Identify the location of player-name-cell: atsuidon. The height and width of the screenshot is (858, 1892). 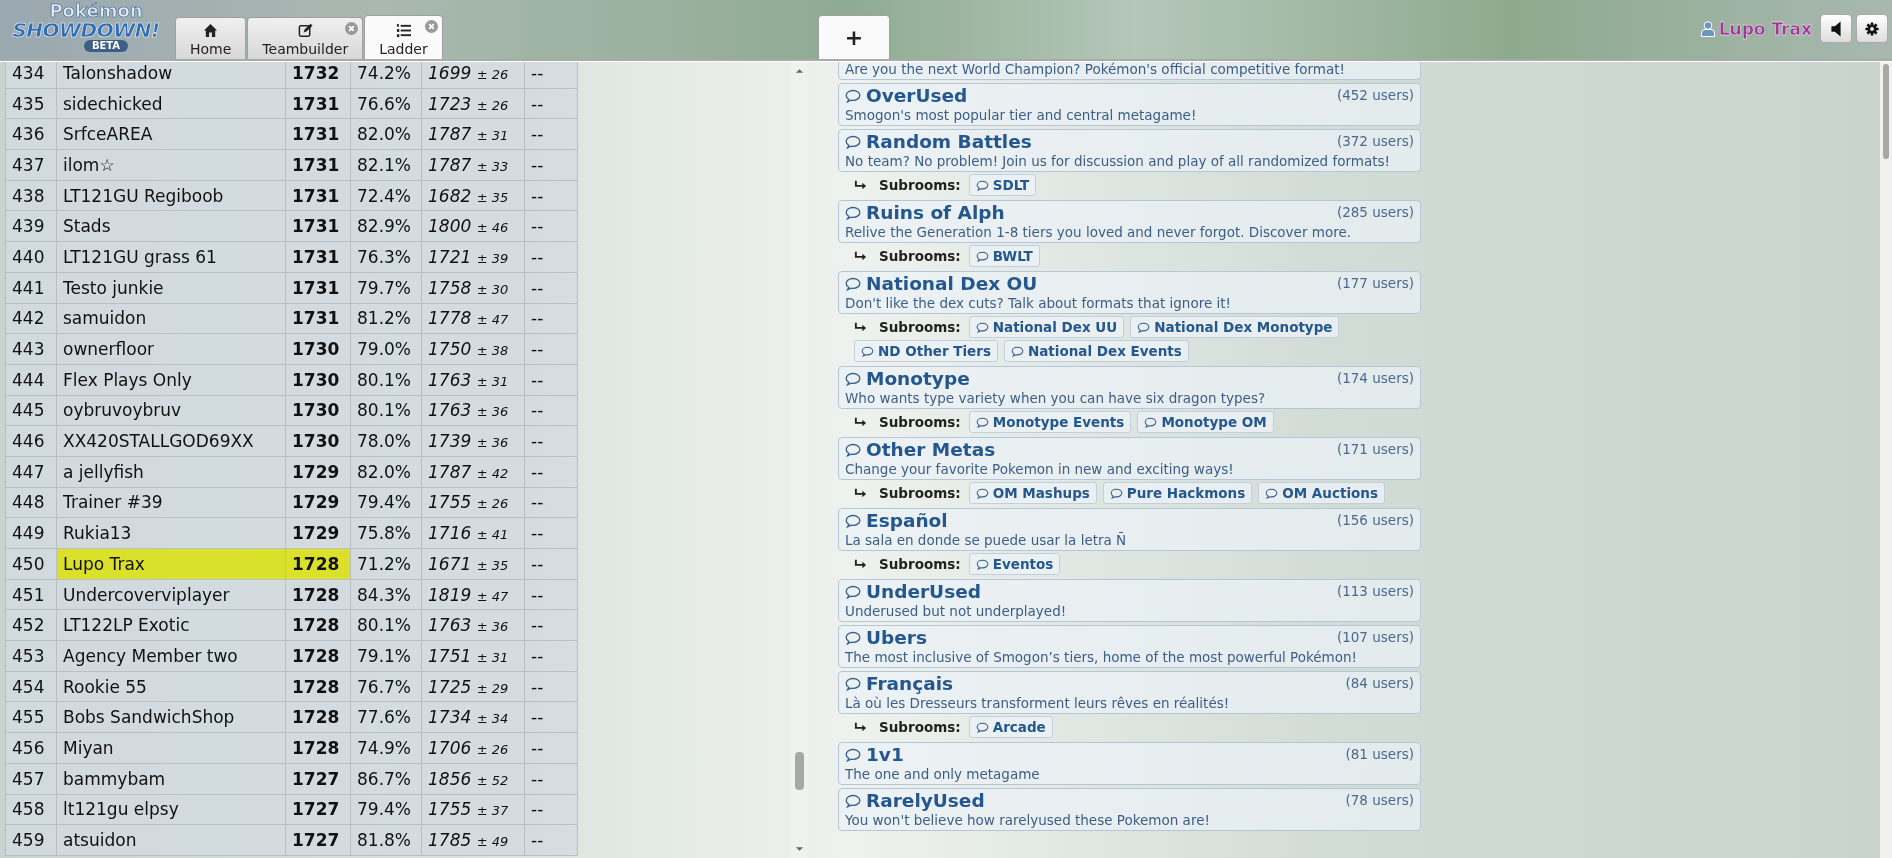
(171, 840).